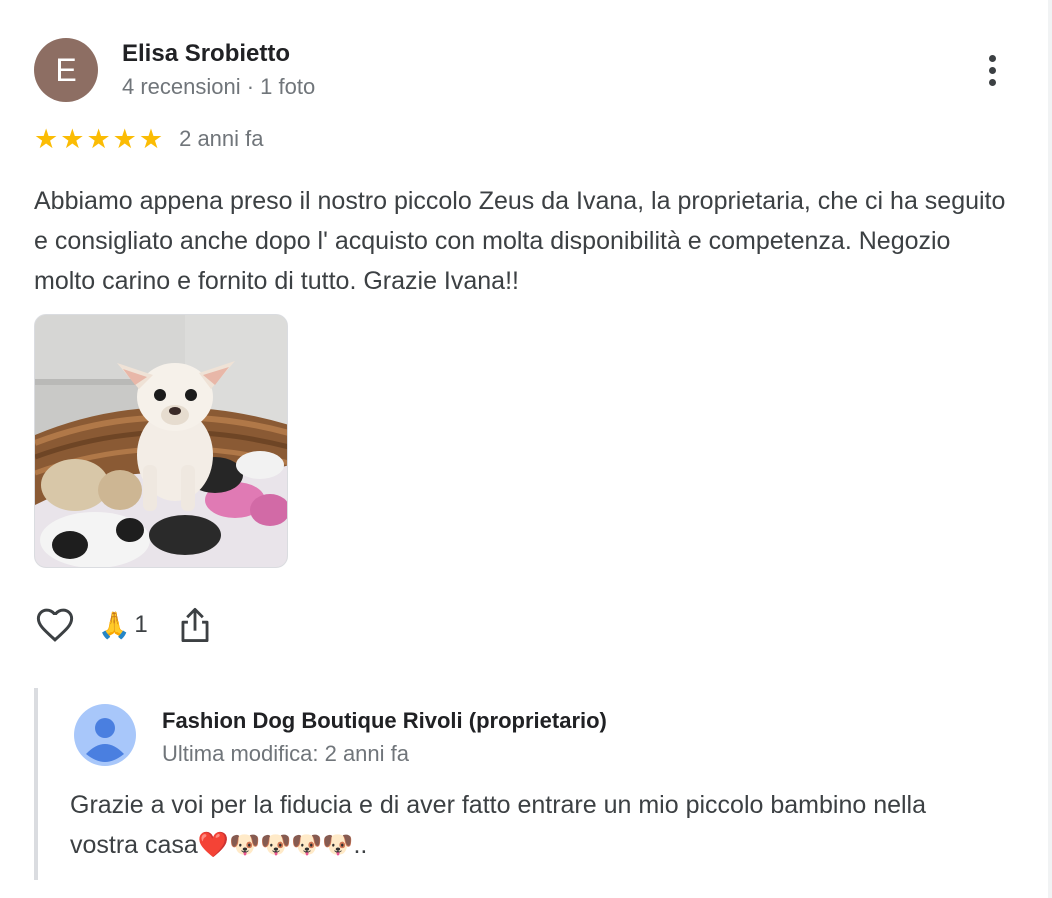 The height and width of the screenshot is (898, 1052). I want to click on heart-outline-icon, so click(55, 625).